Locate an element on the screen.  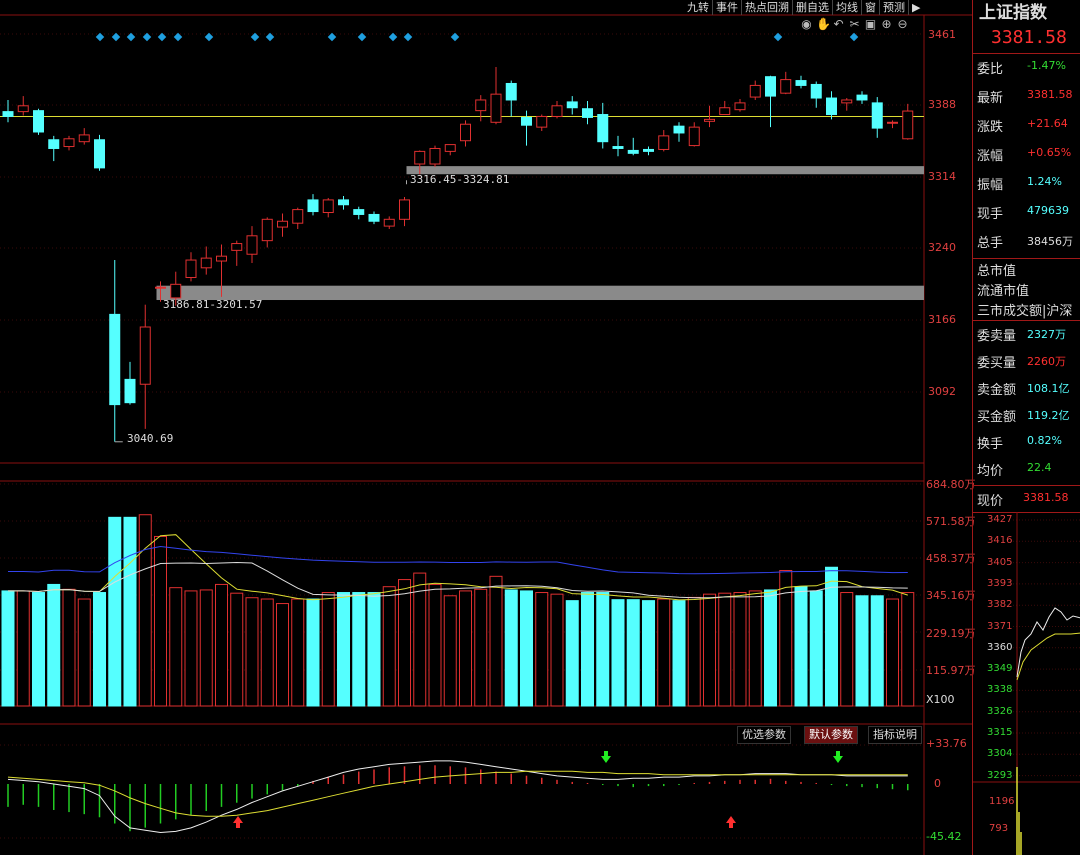
price-axis-label: 3461 is located at coordinates (942, 34).